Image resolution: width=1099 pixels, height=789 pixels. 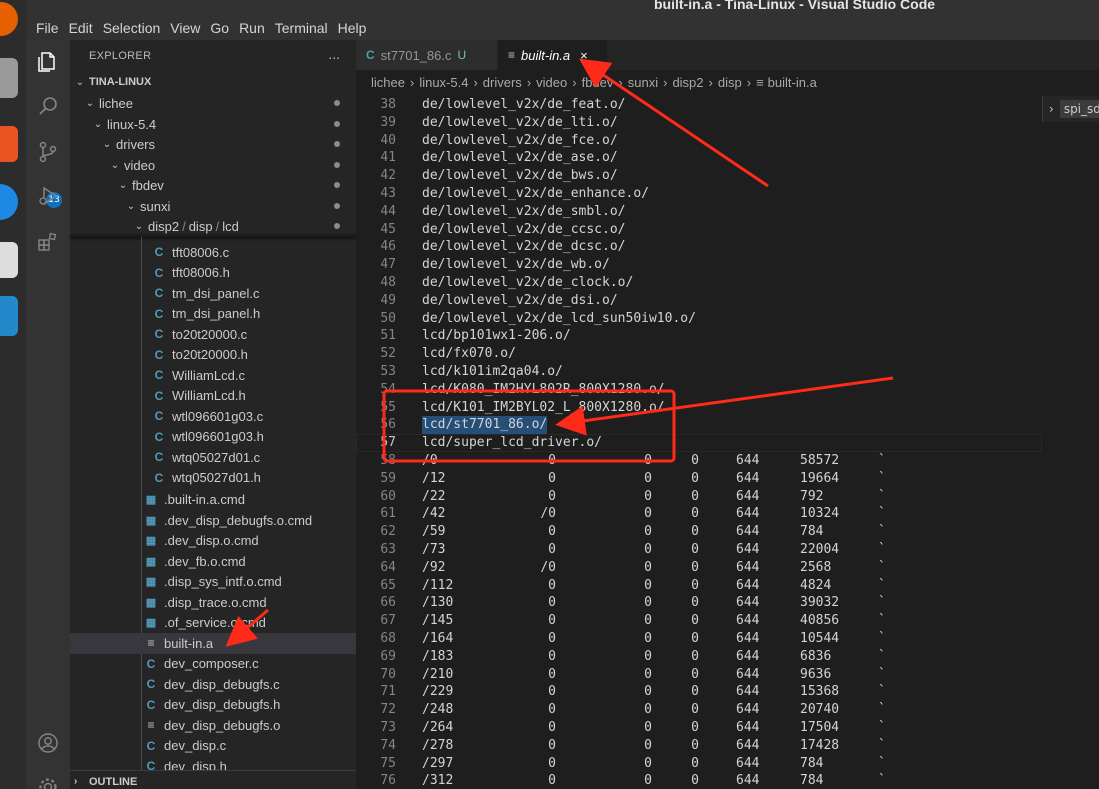 What do you see at coordinates (584, 55) in the screenshot?
I see `close-icon: ×` at bounding box center [584, 55].